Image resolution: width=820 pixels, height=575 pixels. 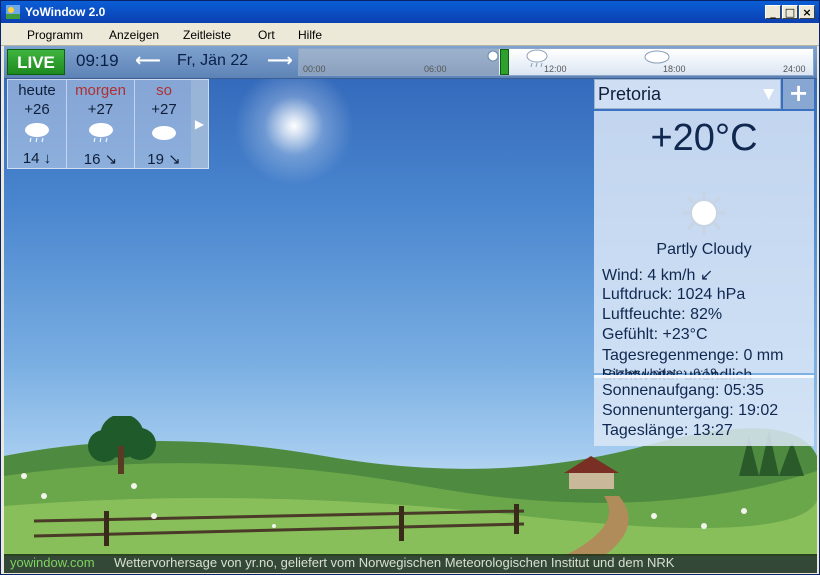 What do you see at coordinates (668, 410) in the screenshot?
I see `sunset-label: Sonnenuntergang:` at bounding box center [668, 410].